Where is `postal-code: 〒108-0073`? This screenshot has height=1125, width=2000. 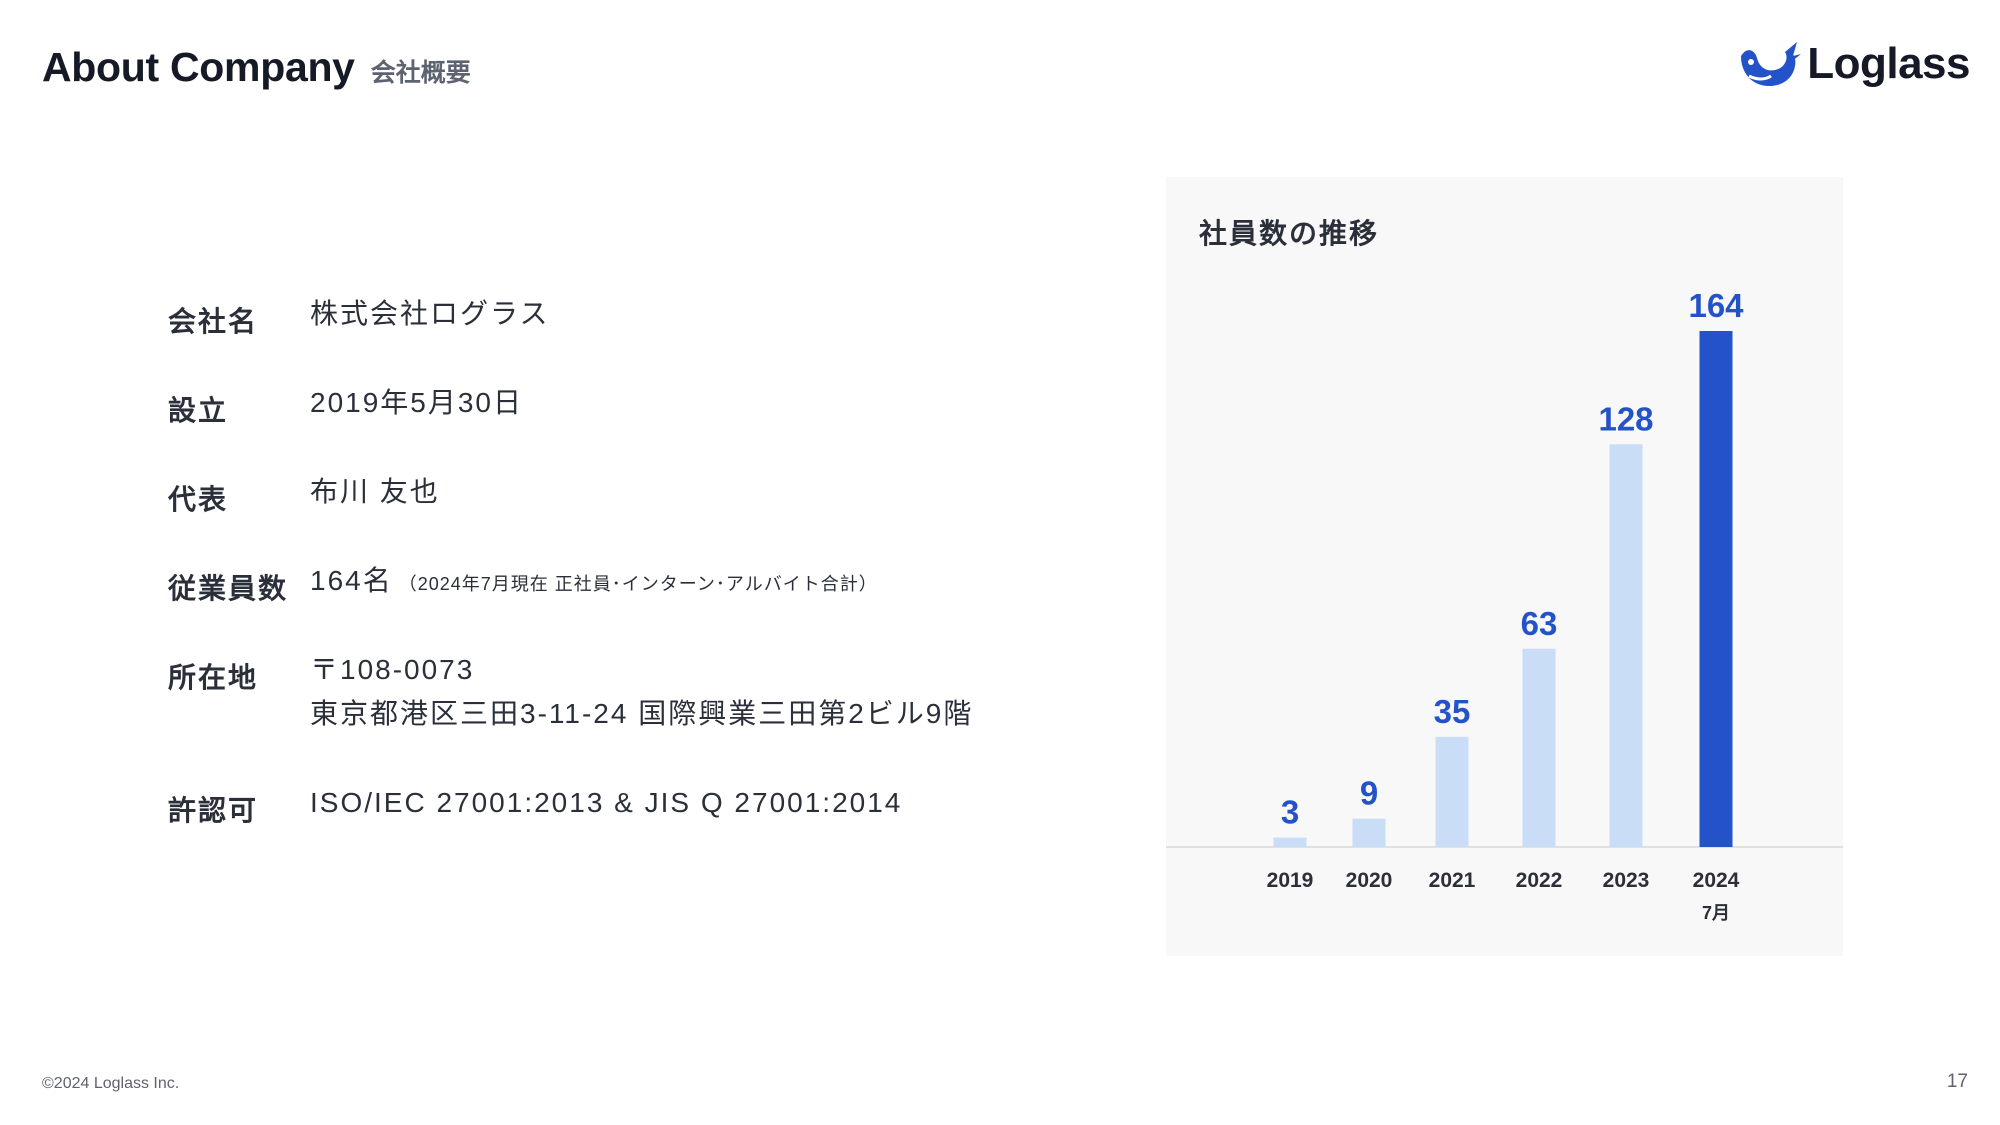 postal-code: 〒108-0073 is located at coordinates (392, 669).